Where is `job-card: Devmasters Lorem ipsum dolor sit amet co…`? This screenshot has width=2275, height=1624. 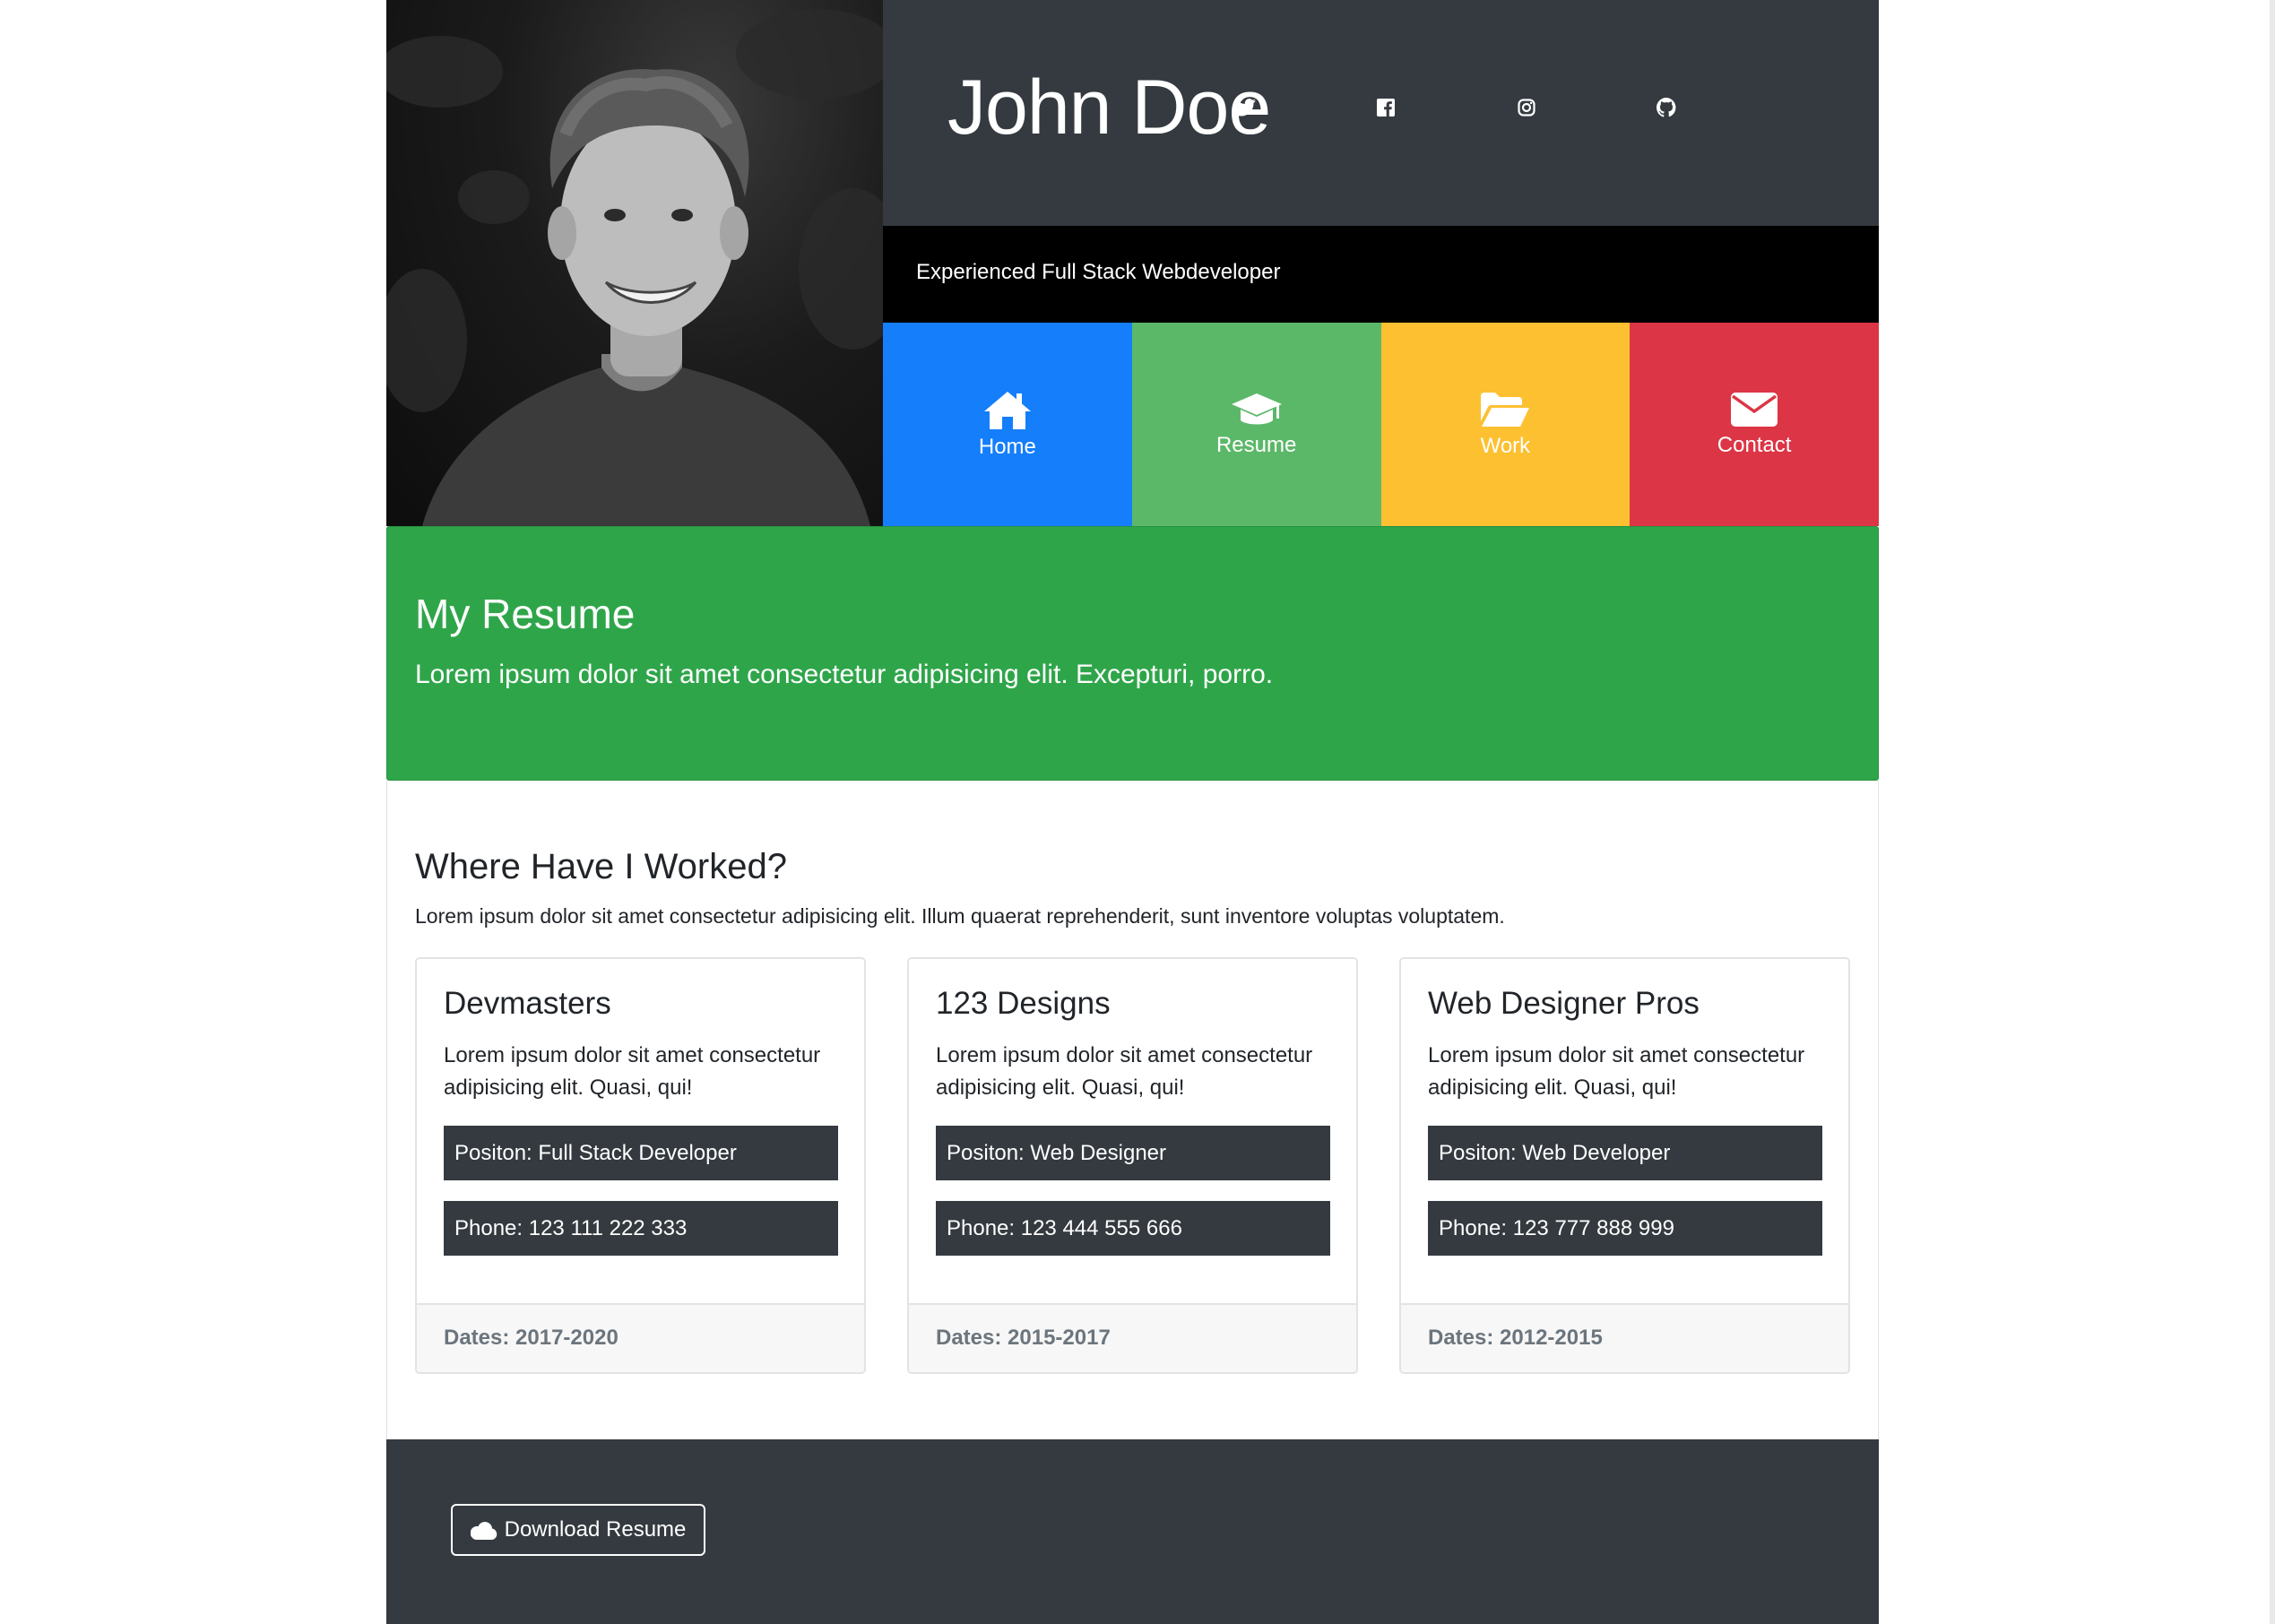
job-card: Devmasters Lorem ipsum dolor sit amet co… is located at coordinates (640, 1165).